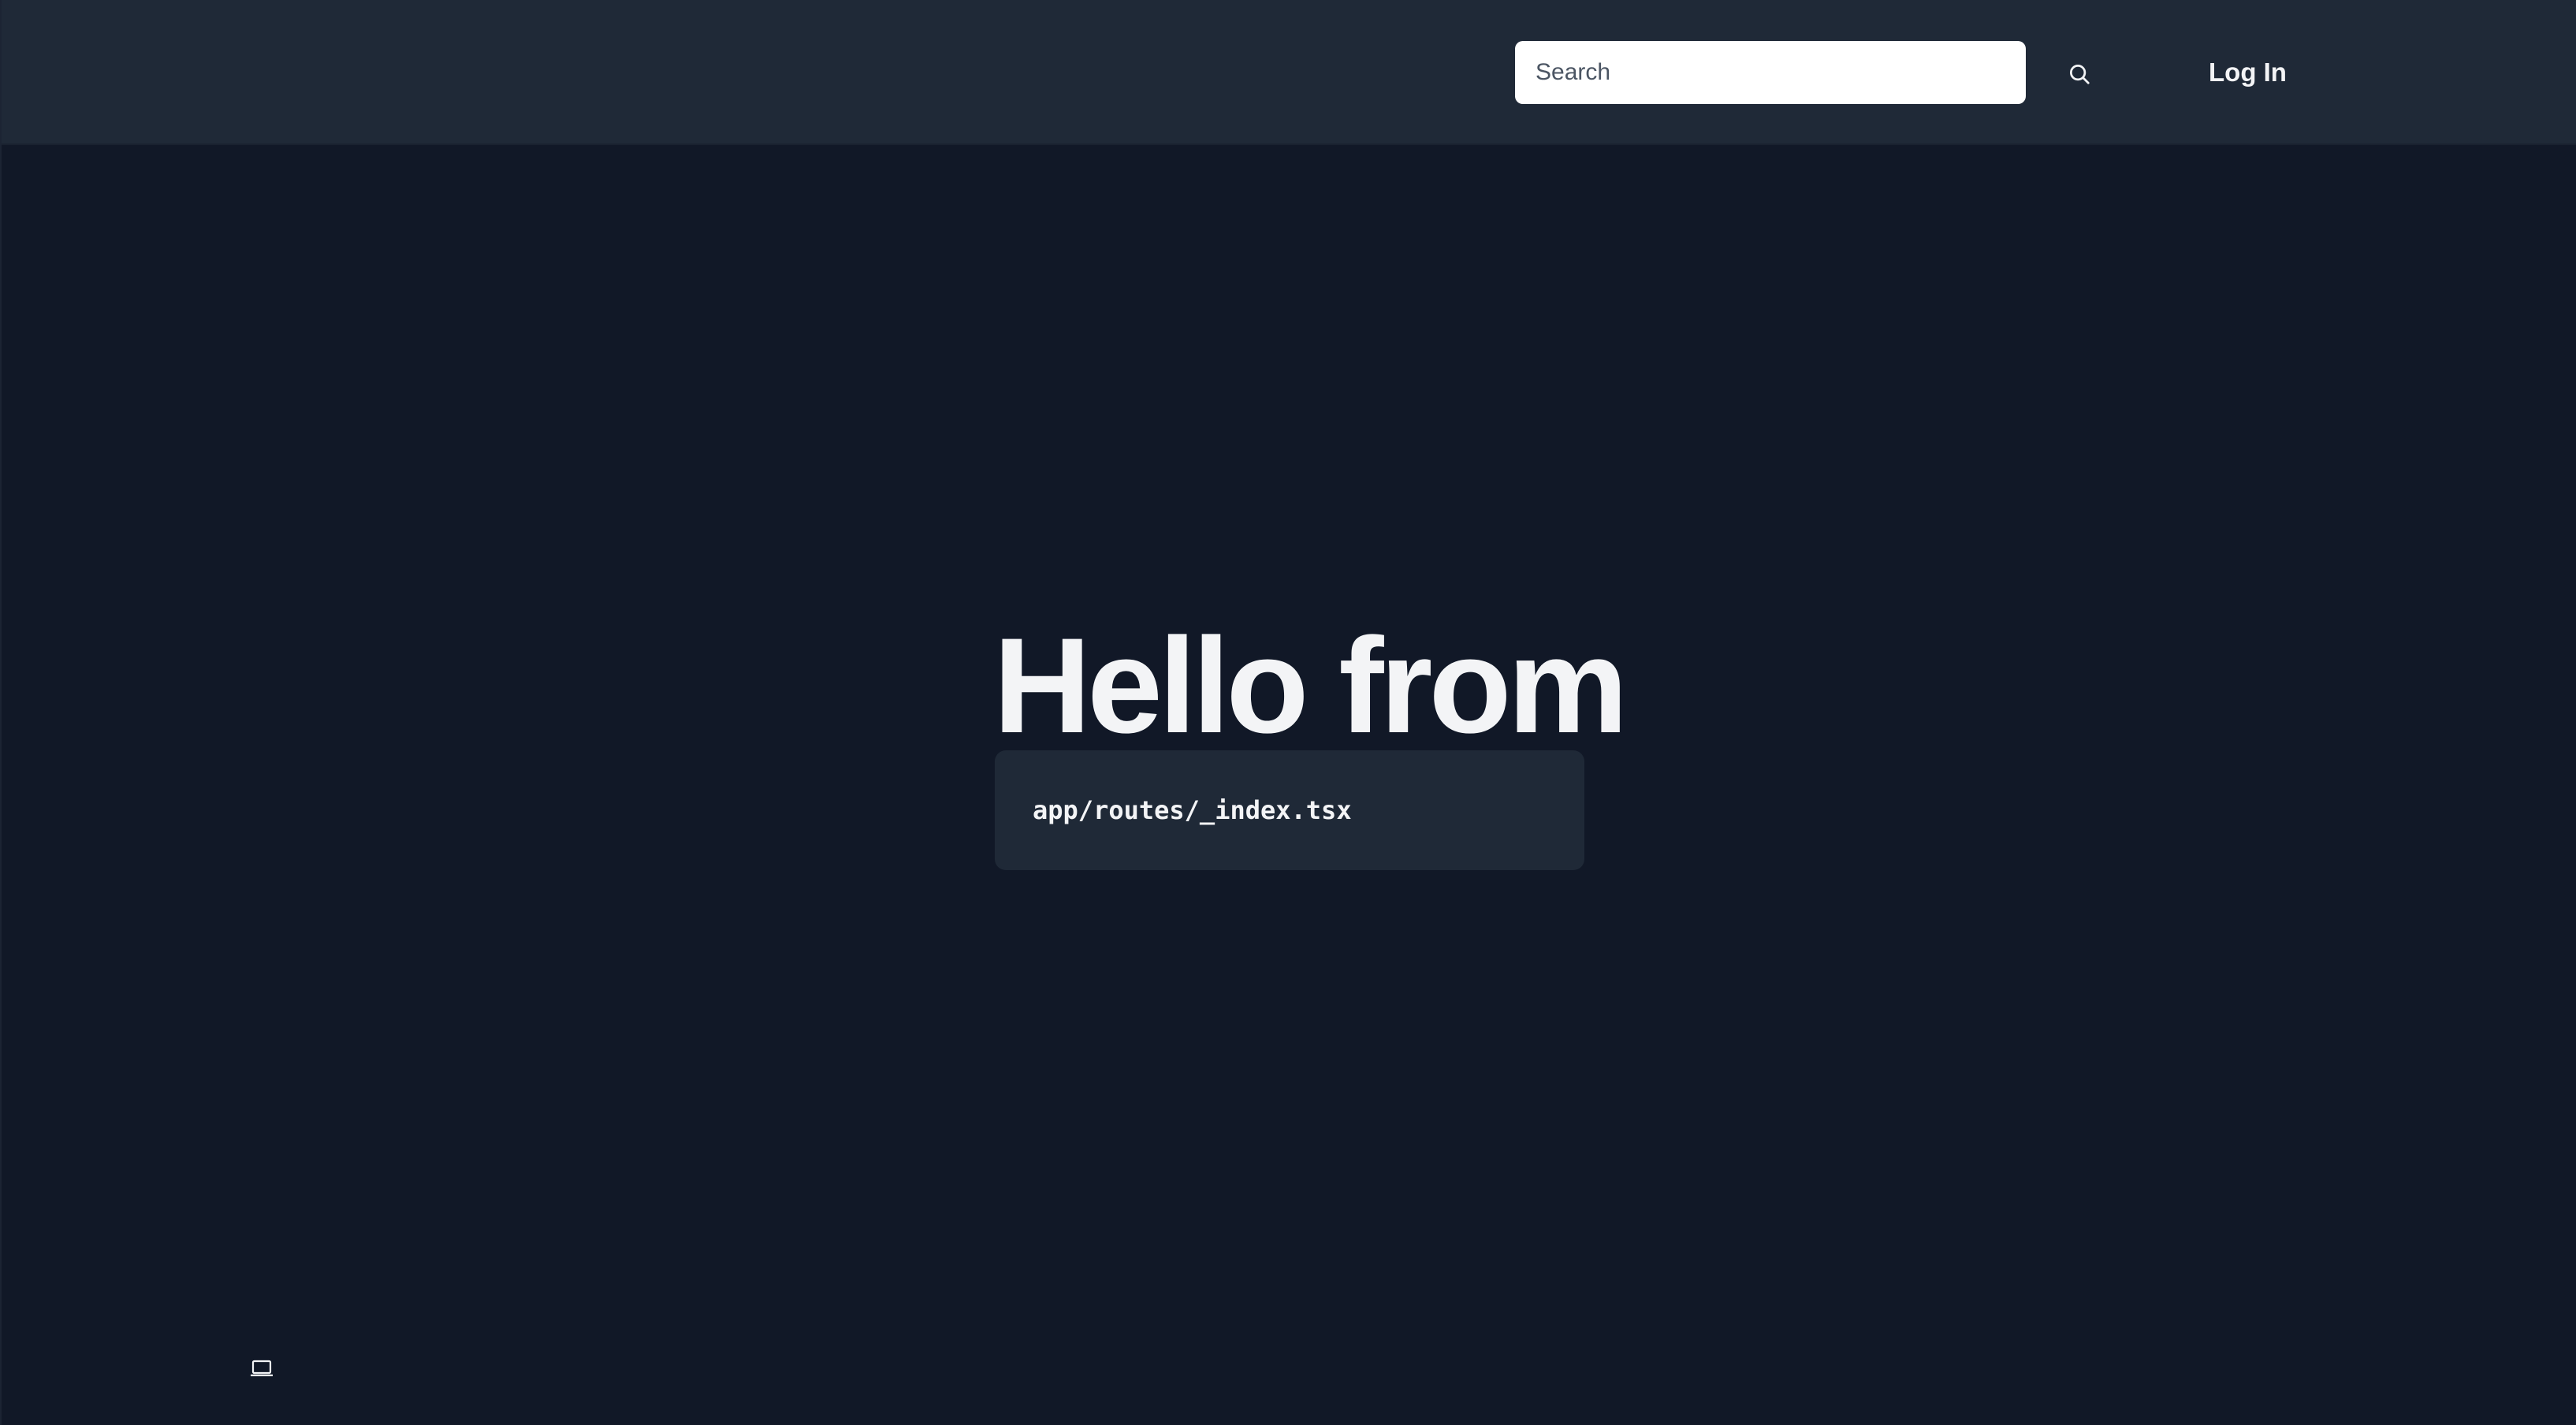 The image size is (2576, 1425). I want to click on search-button, so click(2079, 74).